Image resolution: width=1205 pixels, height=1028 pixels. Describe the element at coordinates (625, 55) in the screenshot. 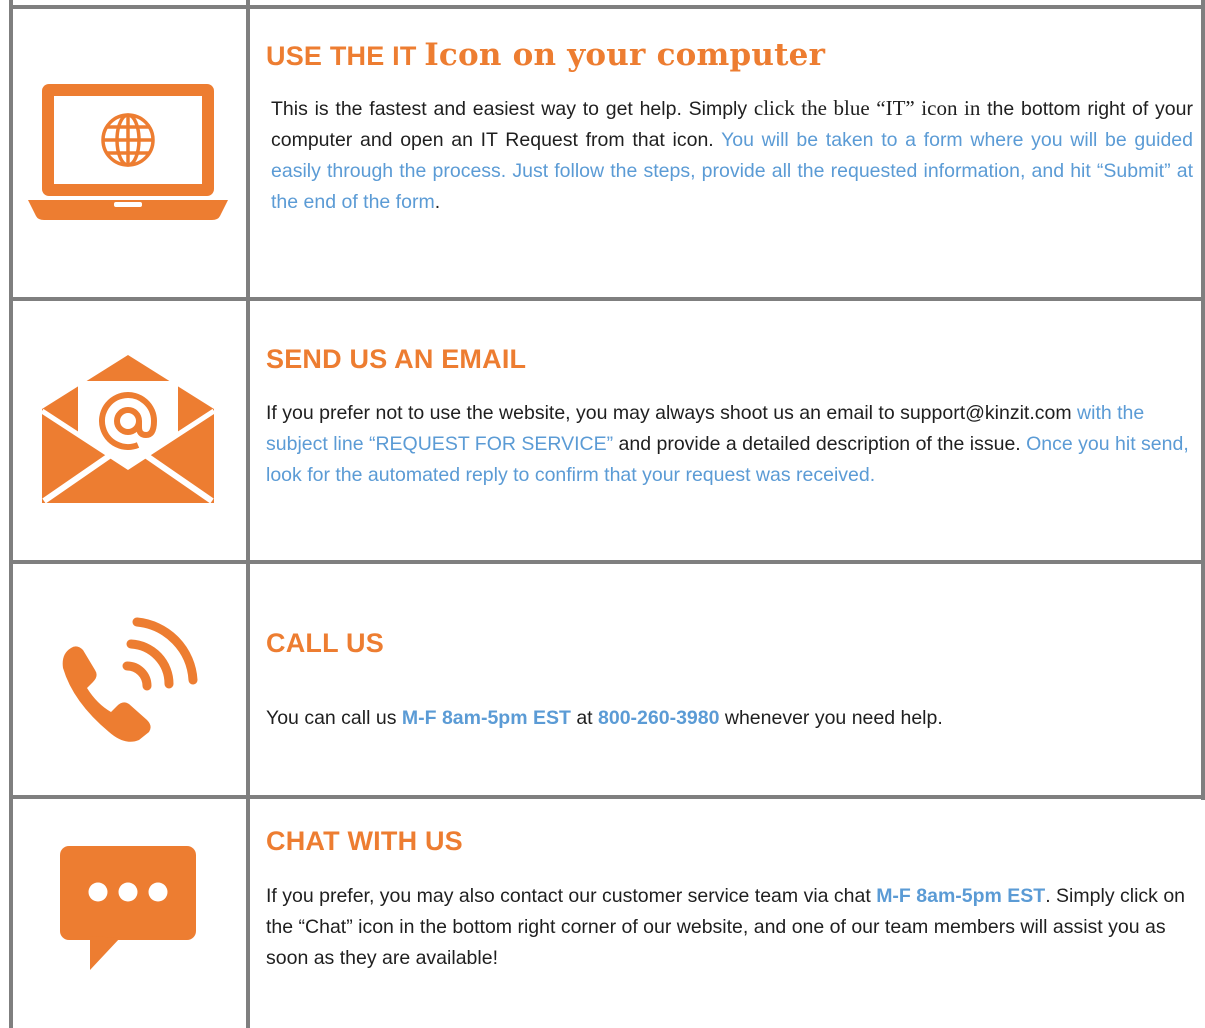

I see `title-serif: Icon on your computer` at that location.